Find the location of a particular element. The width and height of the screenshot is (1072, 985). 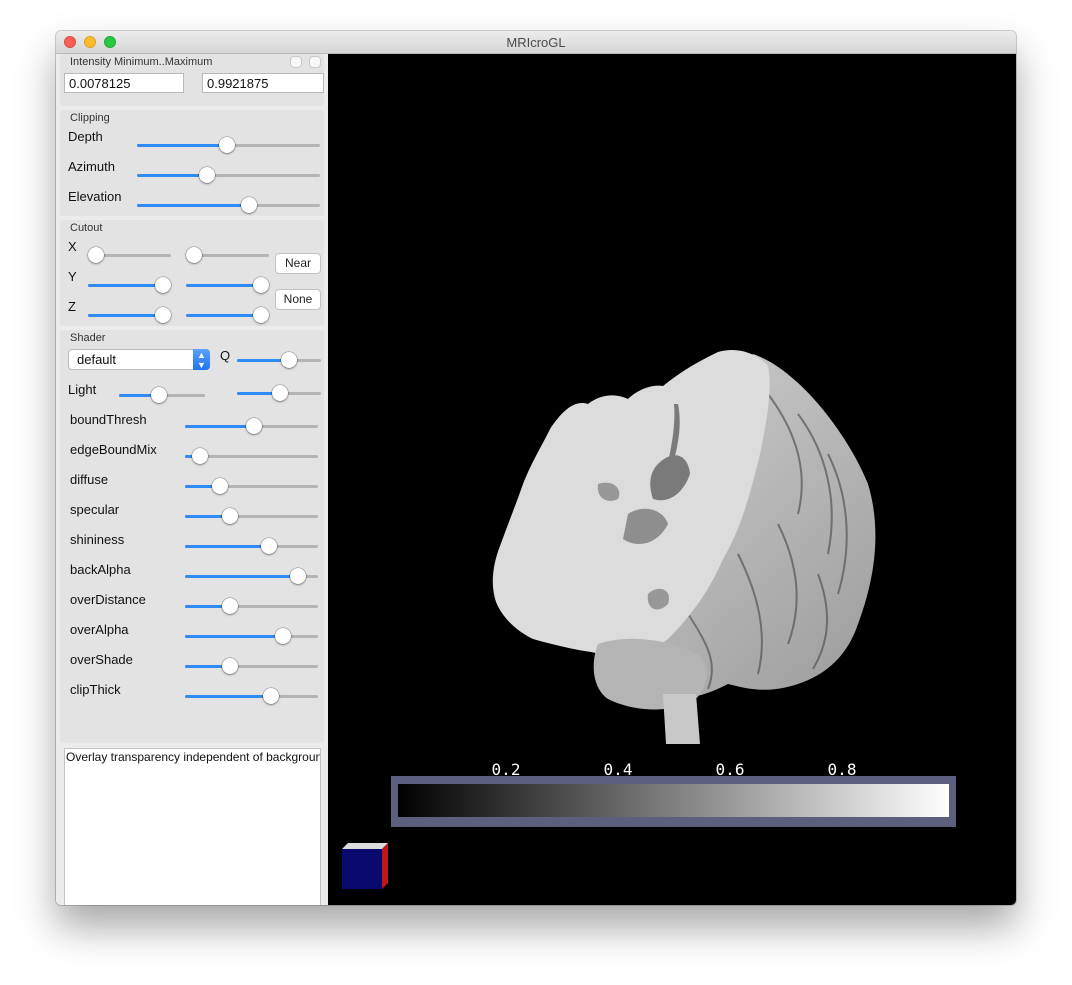

shader-param-label: shininess is located at coordinates (97, 539).